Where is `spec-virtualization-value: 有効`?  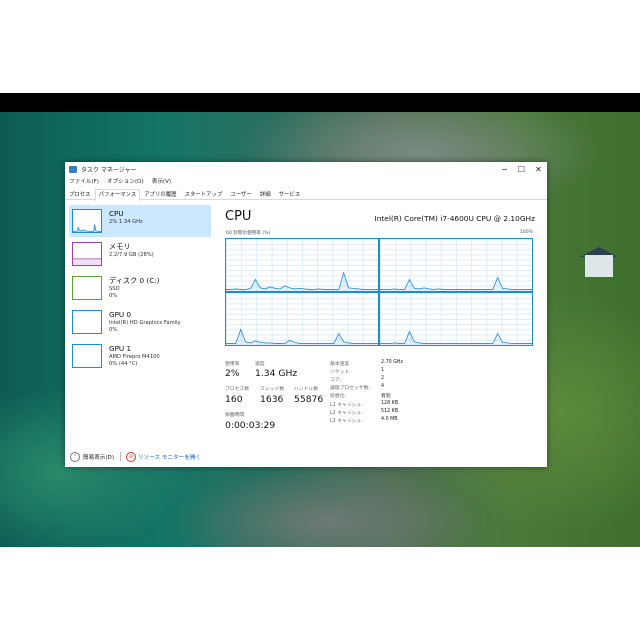 spec-virtualization-value: 有効 is located at coordinates (386, 396).